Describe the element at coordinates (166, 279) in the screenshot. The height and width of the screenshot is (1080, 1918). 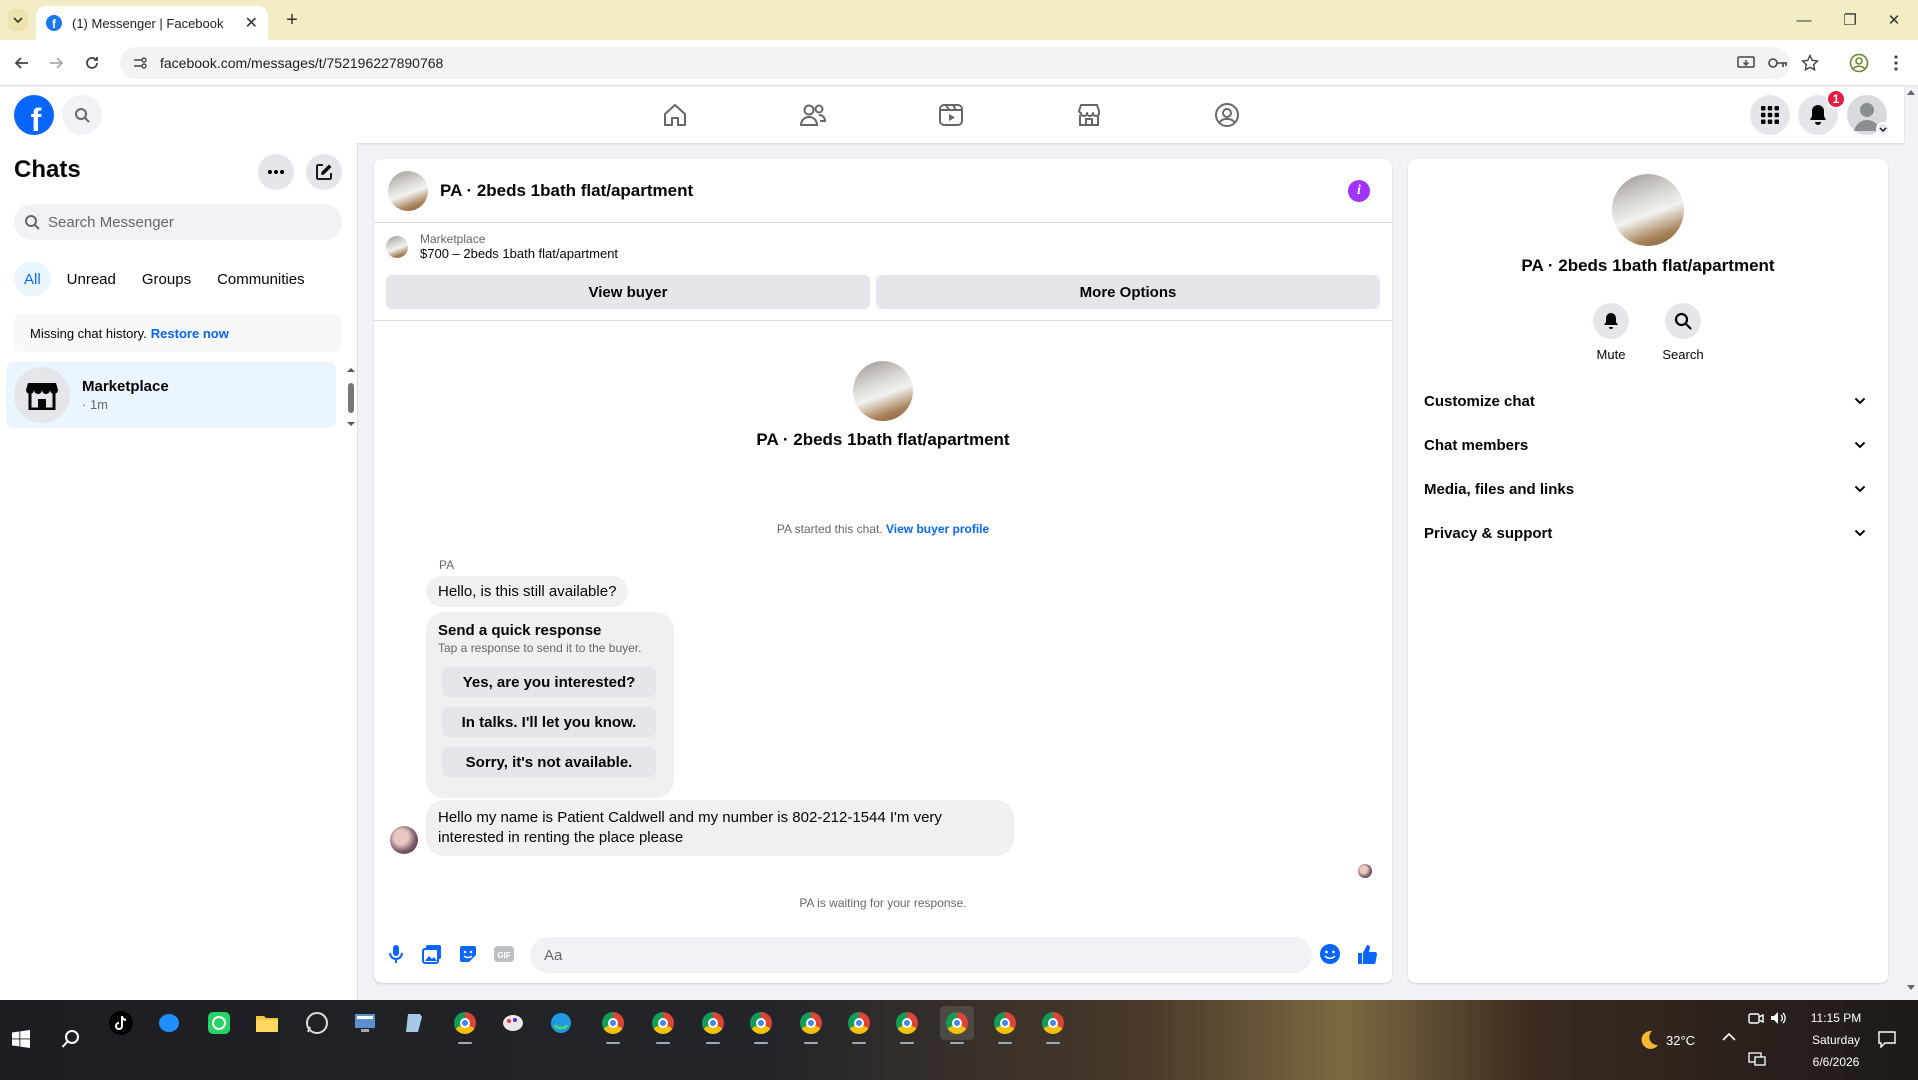
I see `filter-groups: Groups` at that location.